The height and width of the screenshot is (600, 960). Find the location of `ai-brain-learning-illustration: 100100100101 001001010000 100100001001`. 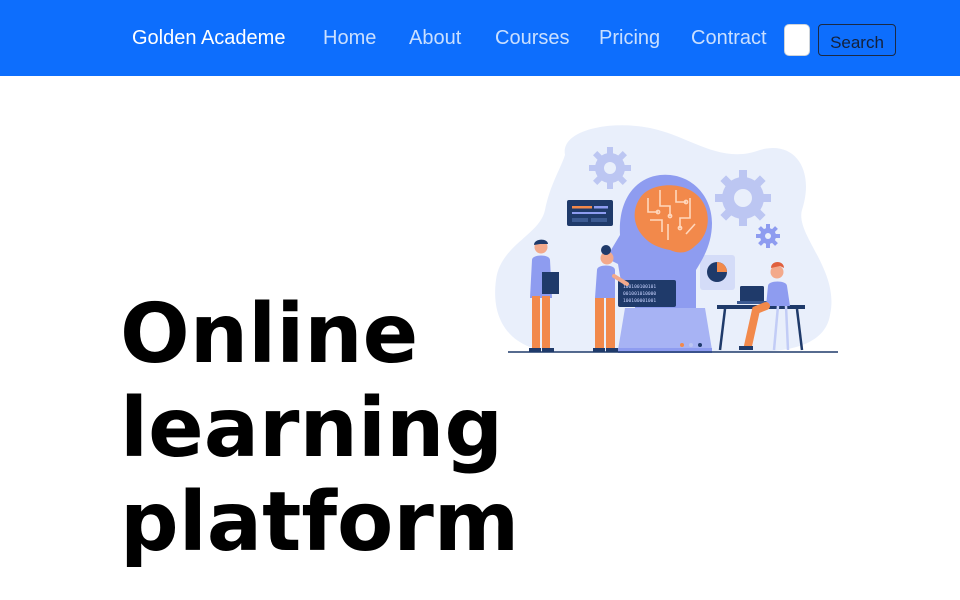

ai-brain-learning-illustration: 100100100101 001001010000 100100001001 is located at coordinates (666, 239).